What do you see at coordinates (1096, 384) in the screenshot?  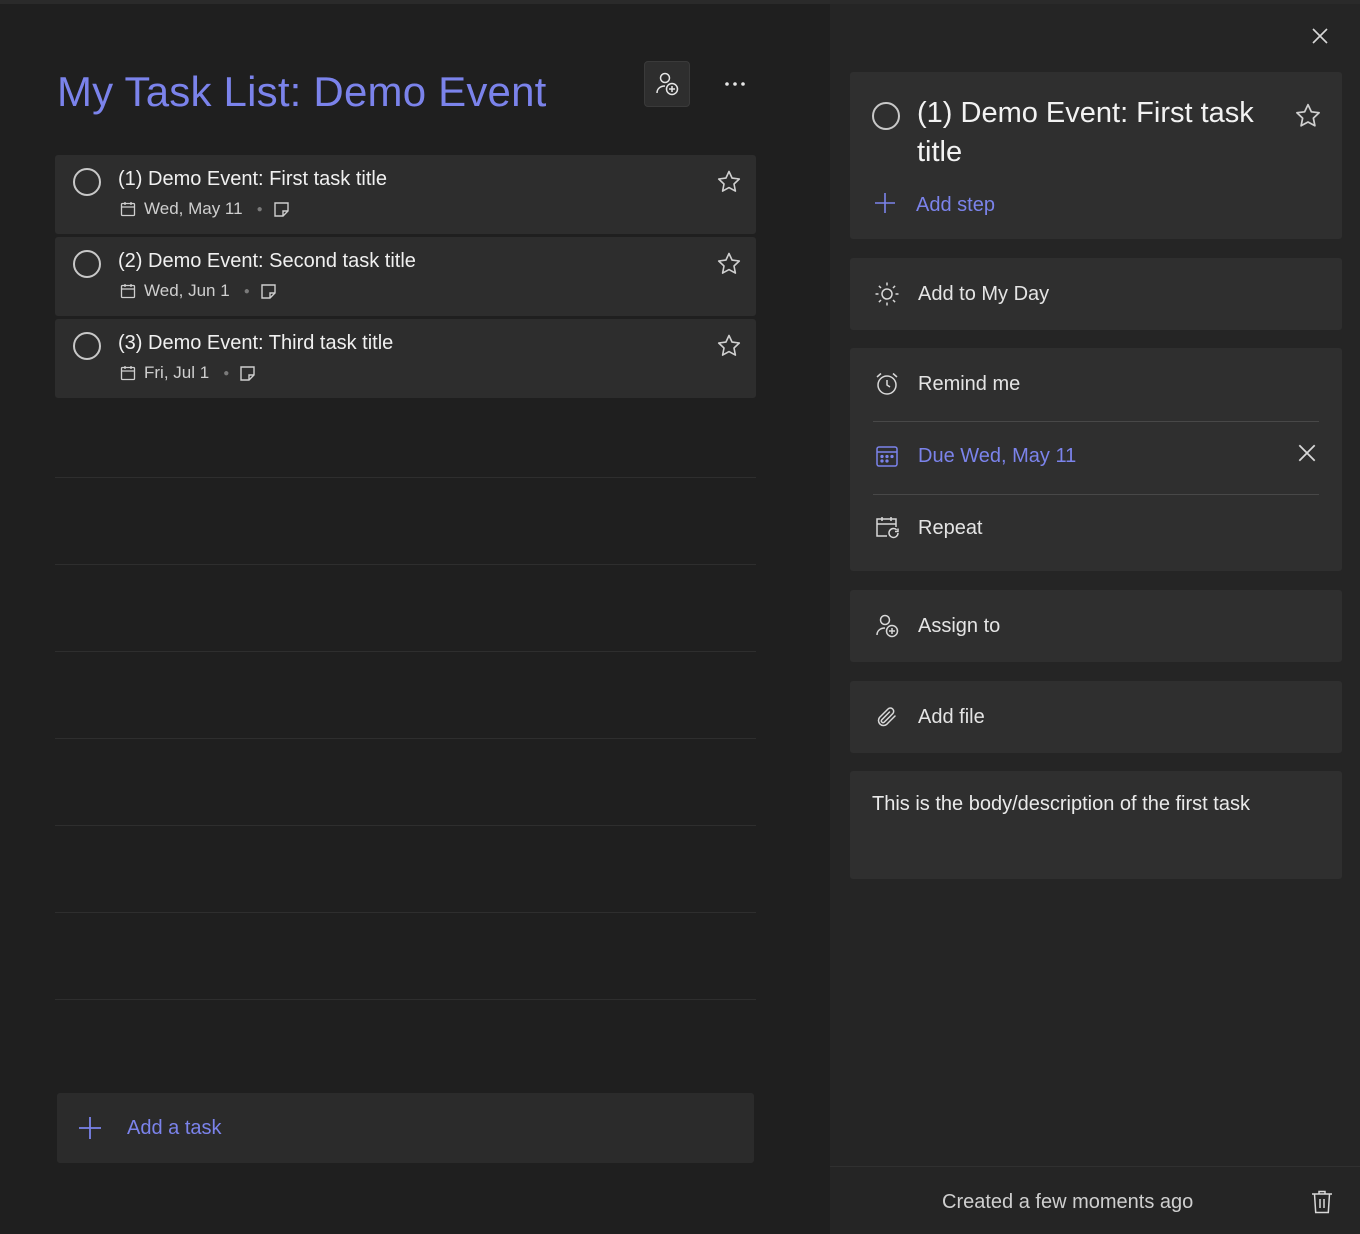 I see `remind-me-button: Remind me` at bounding box center [1096, 384].